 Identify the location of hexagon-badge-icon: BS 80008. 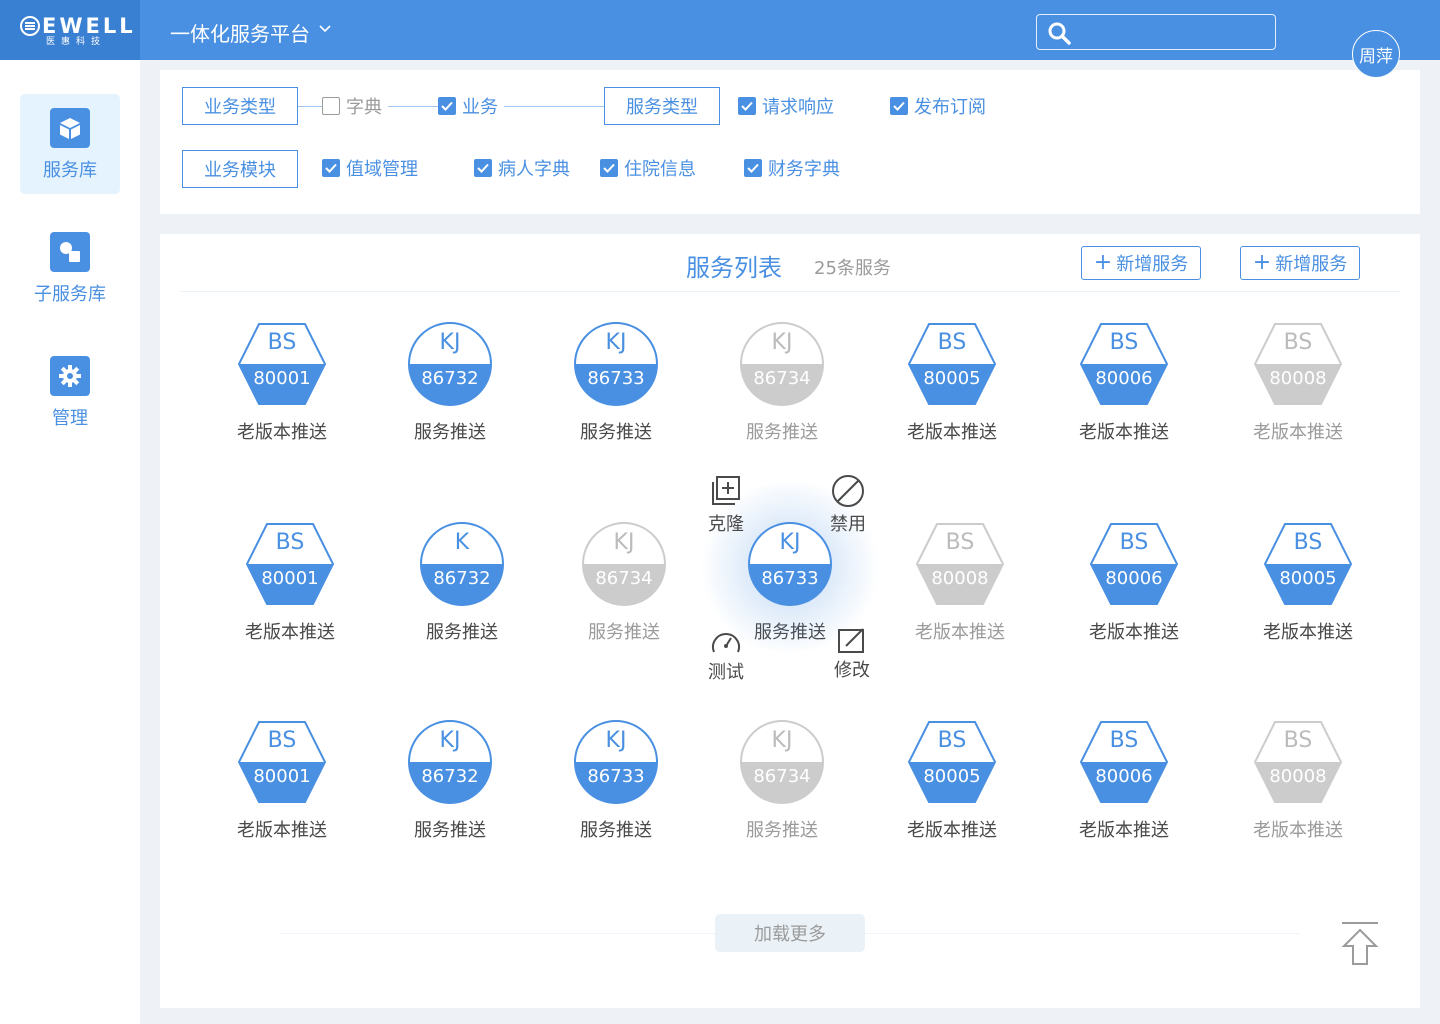
(1298, 762).